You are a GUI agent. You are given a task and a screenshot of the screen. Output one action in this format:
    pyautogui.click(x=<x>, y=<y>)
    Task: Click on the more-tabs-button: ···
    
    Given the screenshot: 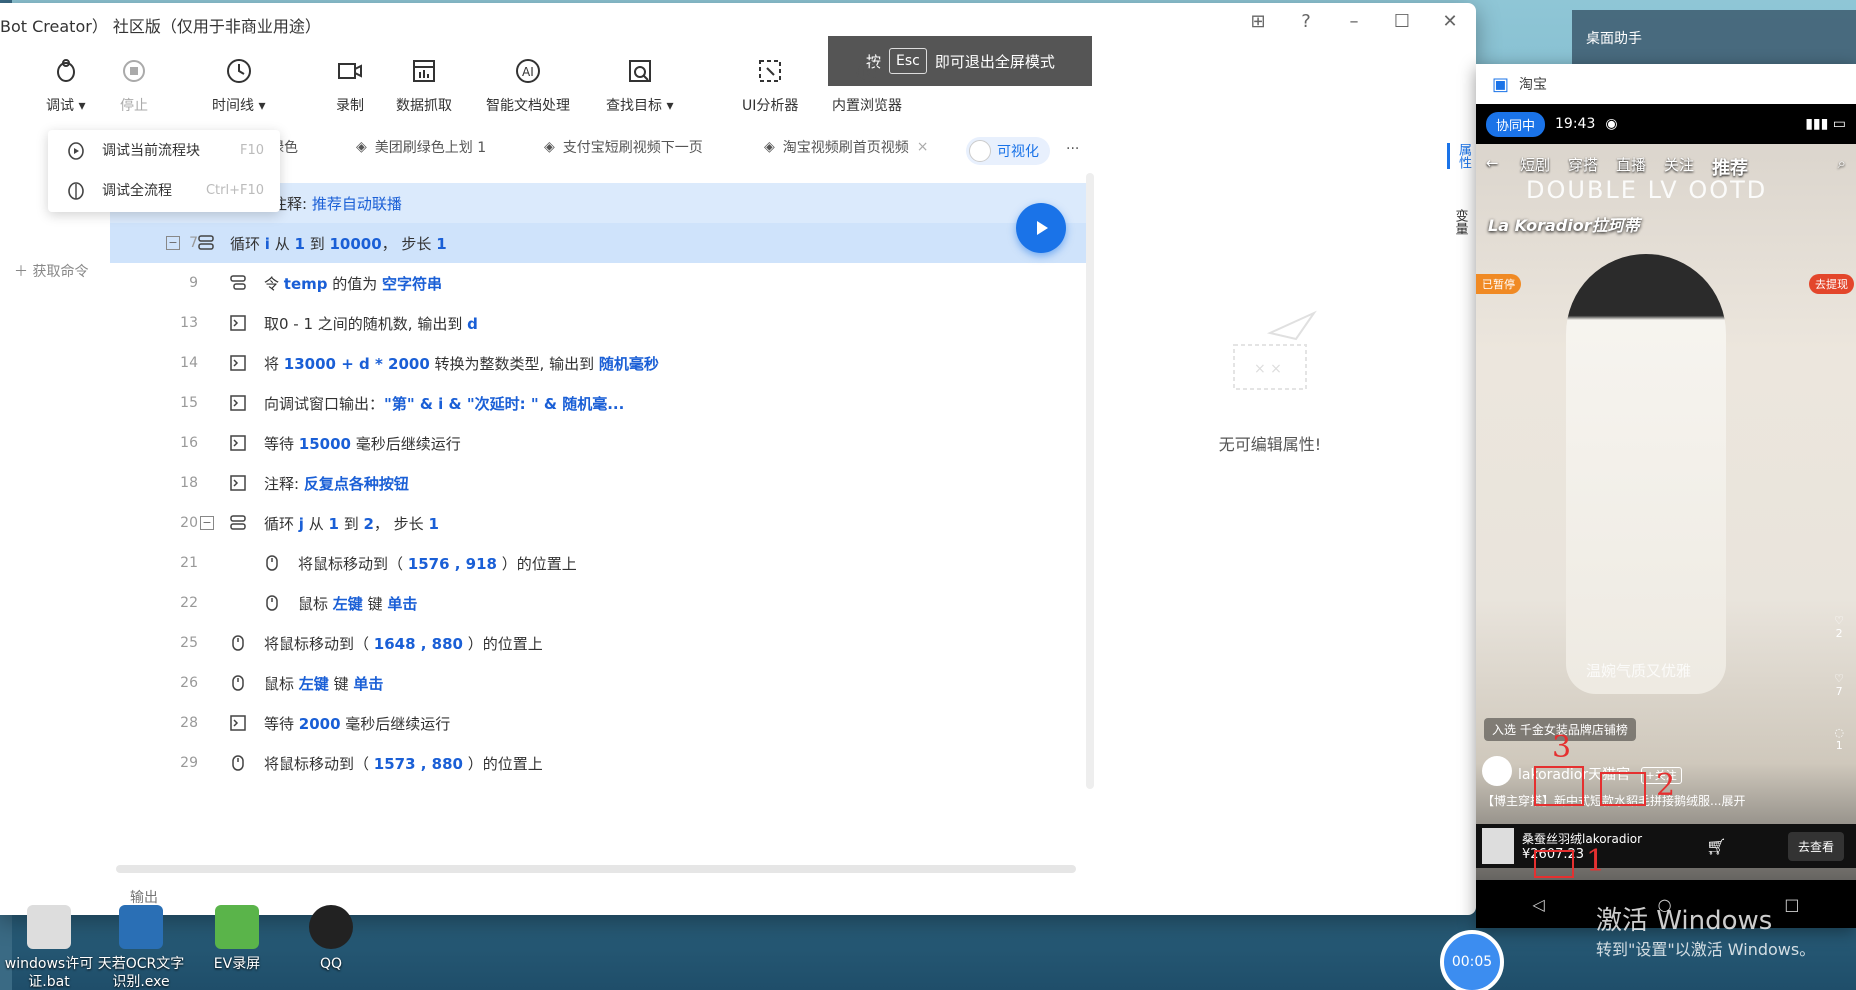 What is the action you would take?
    pyautogui.click(x=1072, y=149)
    